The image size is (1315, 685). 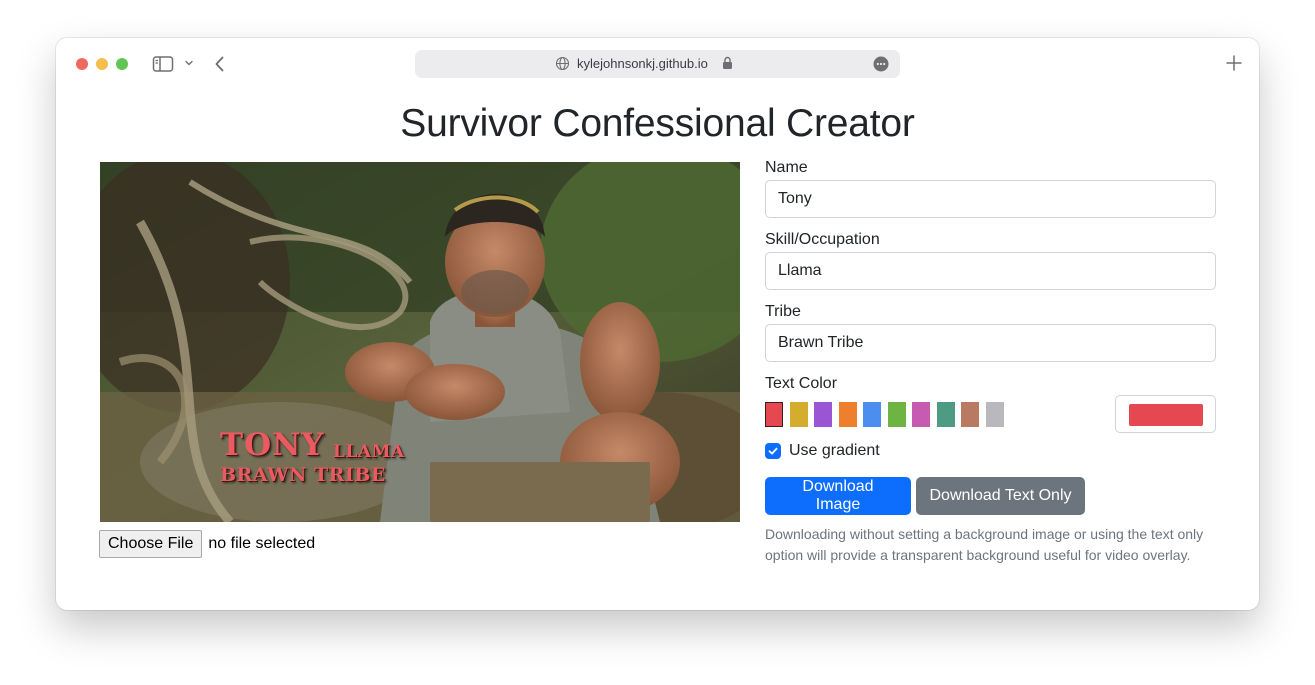 I want to click on color-swatches, so click(x=887, y=414).